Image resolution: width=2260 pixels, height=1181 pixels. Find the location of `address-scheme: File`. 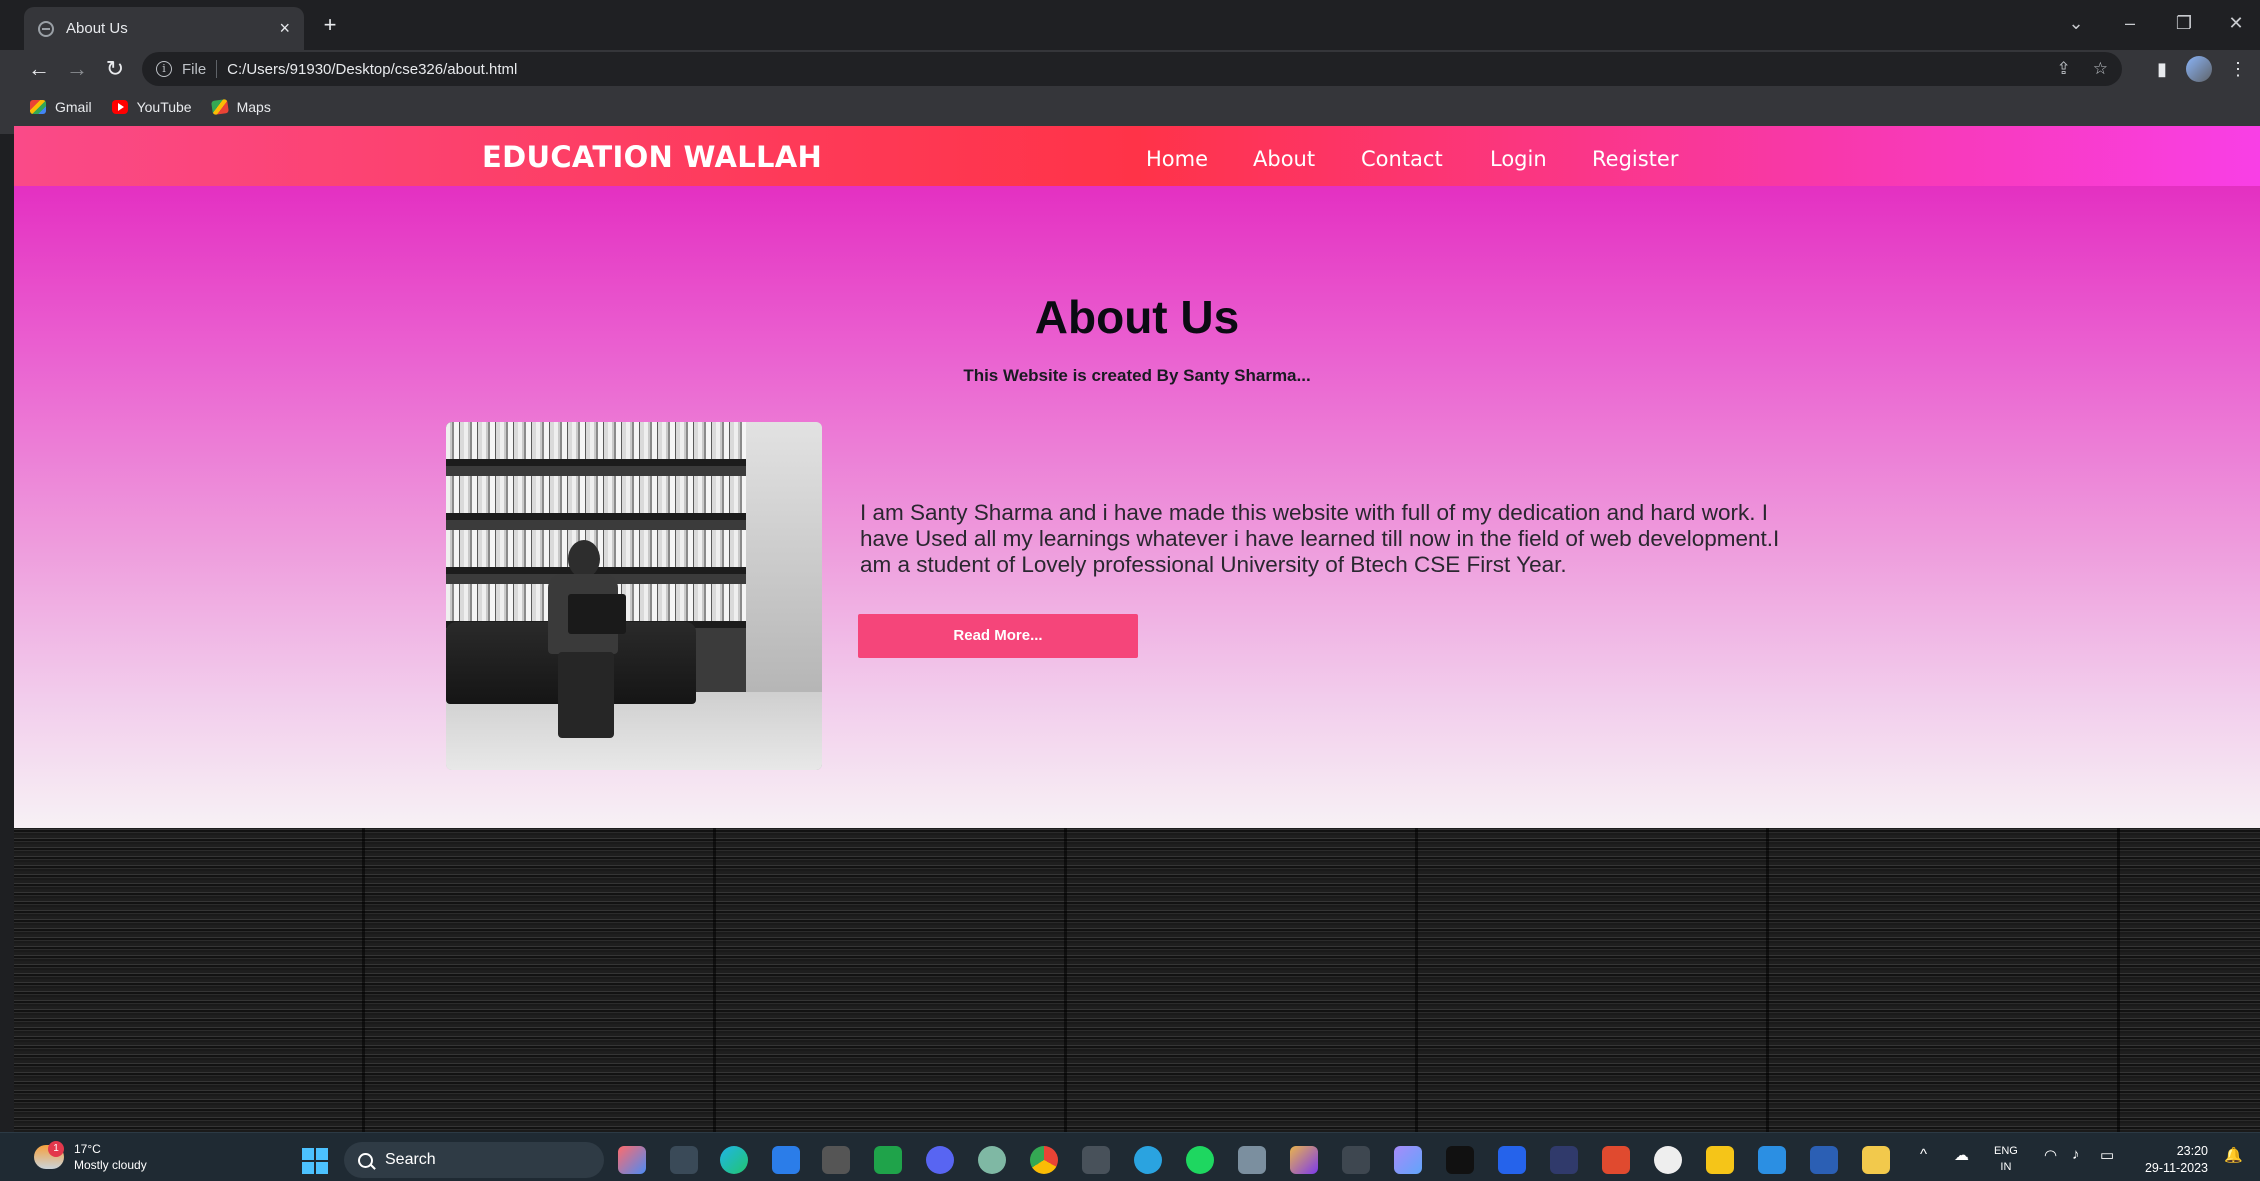

address-scheme: File is located at coordinates (194, 69).